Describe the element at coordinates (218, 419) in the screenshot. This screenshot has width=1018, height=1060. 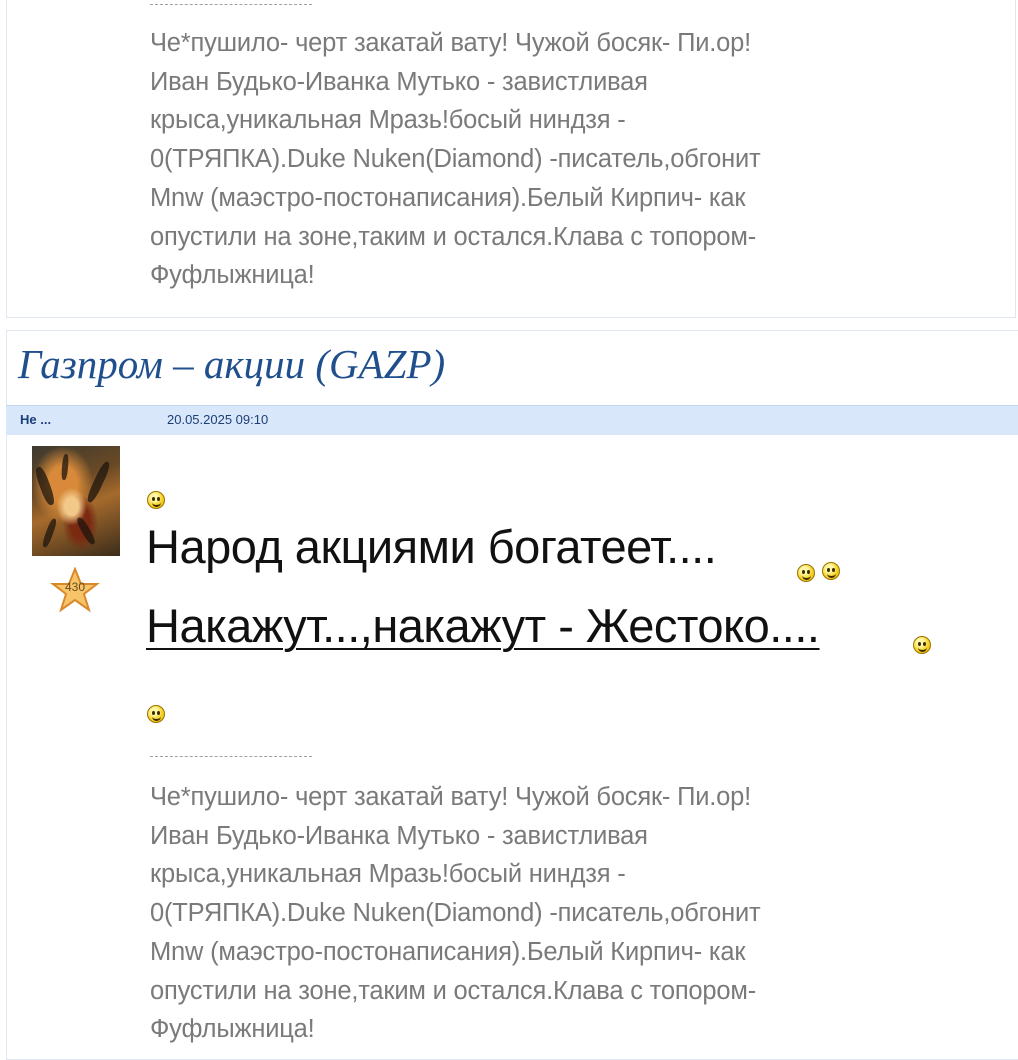
I see `post-timestamp: 20.05.2025 09:10` at that location.